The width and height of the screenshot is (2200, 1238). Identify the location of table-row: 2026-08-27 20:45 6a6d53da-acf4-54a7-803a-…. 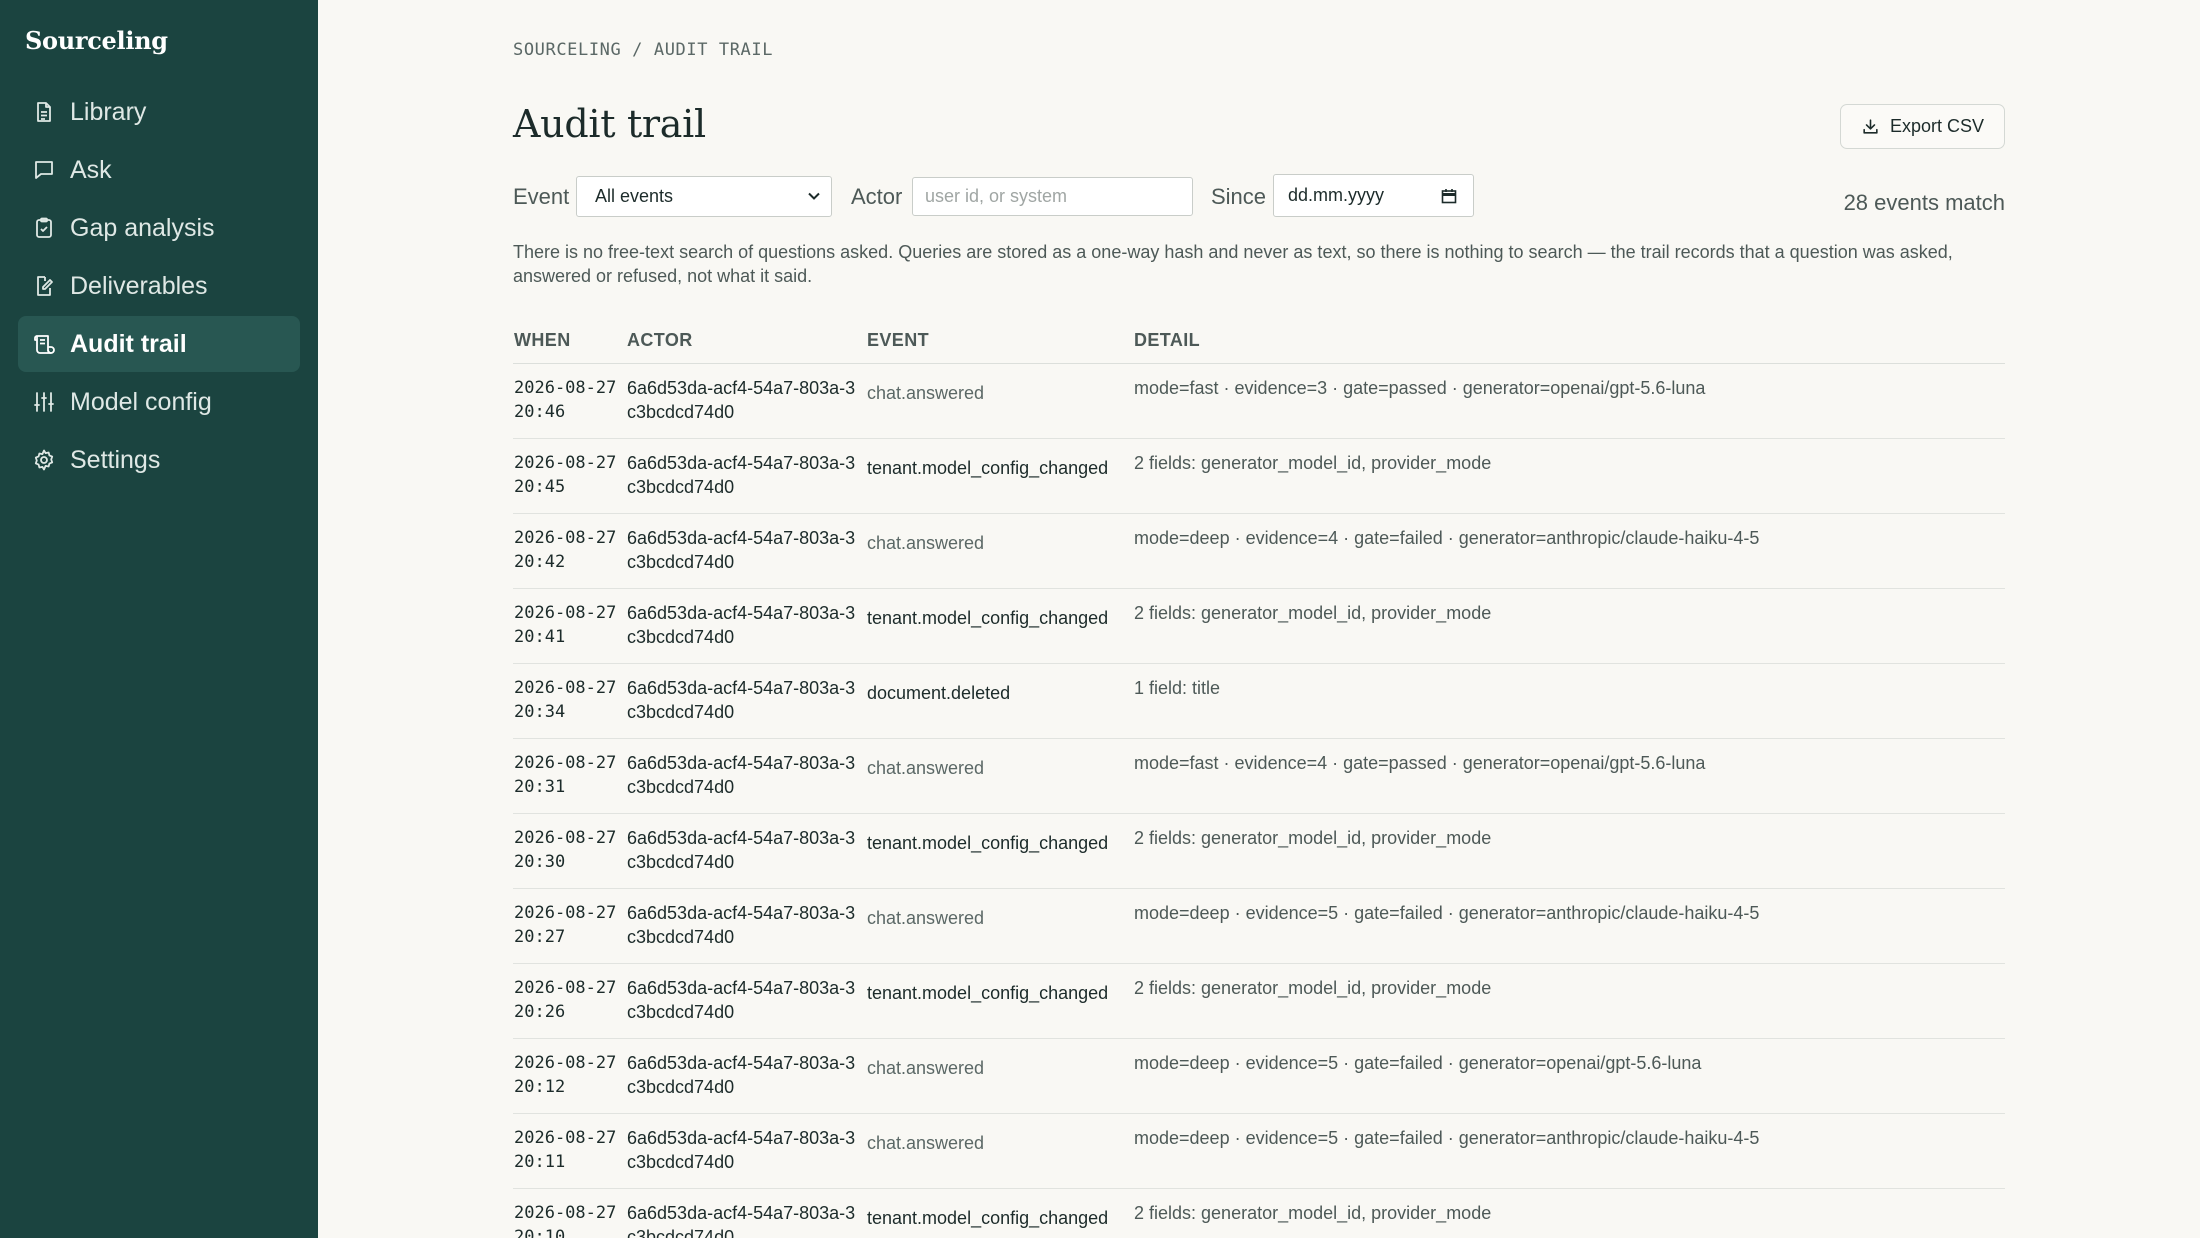
(1259, 476).